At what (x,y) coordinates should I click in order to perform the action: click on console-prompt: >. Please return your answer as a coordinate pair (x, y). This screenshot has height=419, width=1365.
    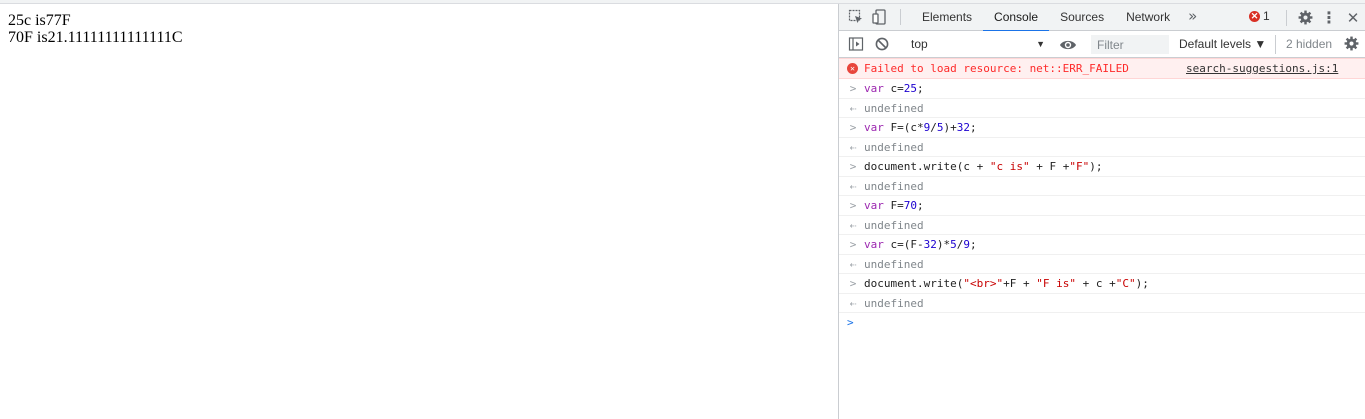
    Looking at the image, I should click on (1102, 323).